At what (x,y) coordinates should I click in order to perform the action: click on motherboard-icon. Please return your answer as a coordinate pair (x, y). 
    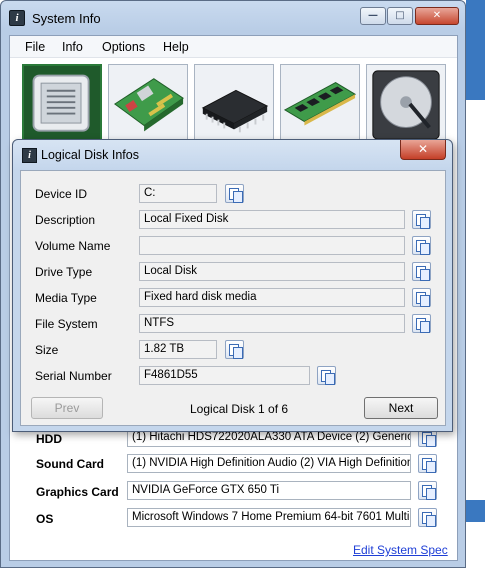
    Looking at the image, I should click on (148, 105).